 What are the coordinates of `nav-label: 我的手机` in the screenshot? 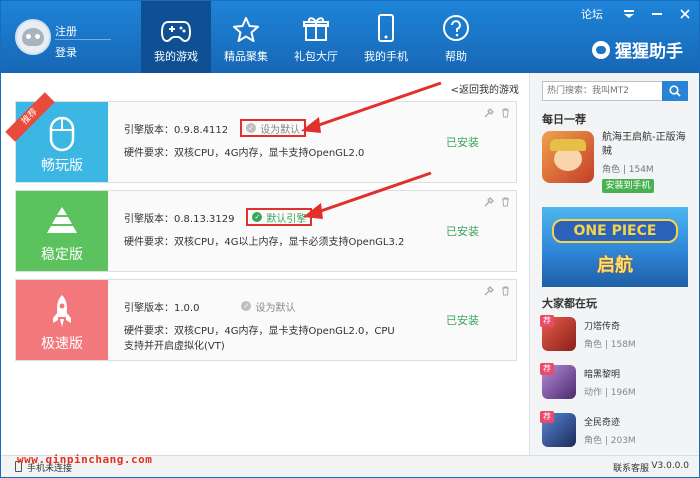 It's located at (386, 56).